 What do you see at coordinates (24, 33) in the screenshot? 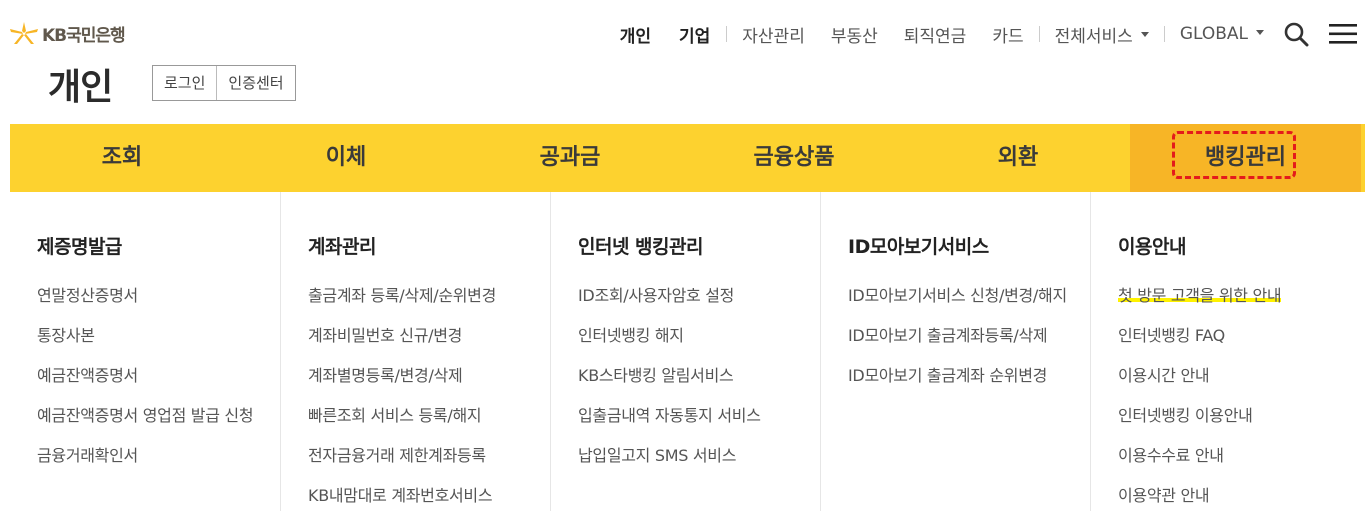
I see `kb-star-icon` at bounding box center [24, 33].